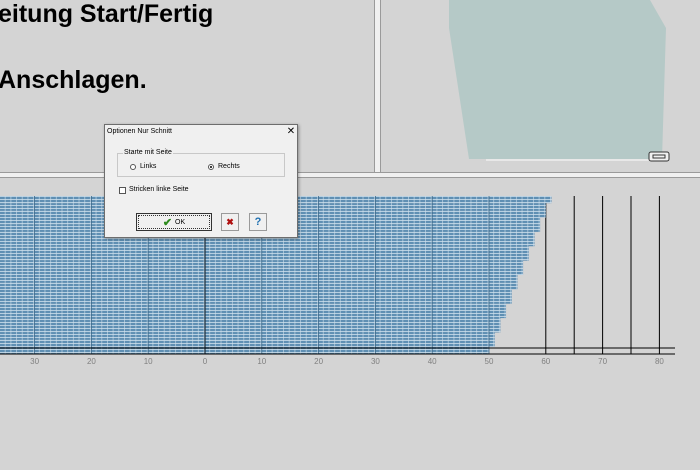  What do you see at coordinates (432, 361) in the screenshot?
I see `axis-tick-label: 40` at bounding box center [432, 361].